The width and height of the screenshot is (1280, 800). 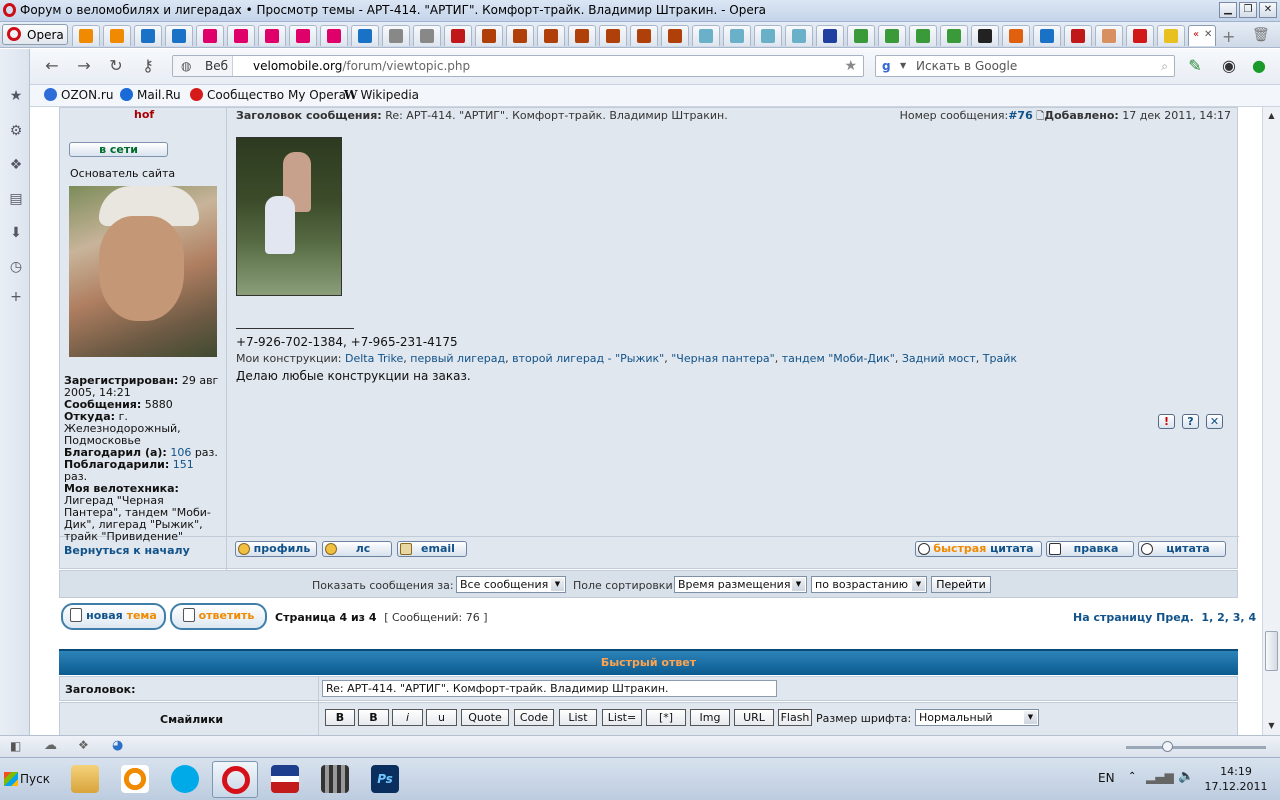 What do you see at coordinates (977, 717) in the screenshot?
I see `font-size-select: Нормальный ▼` at bounding box center [977, 717].